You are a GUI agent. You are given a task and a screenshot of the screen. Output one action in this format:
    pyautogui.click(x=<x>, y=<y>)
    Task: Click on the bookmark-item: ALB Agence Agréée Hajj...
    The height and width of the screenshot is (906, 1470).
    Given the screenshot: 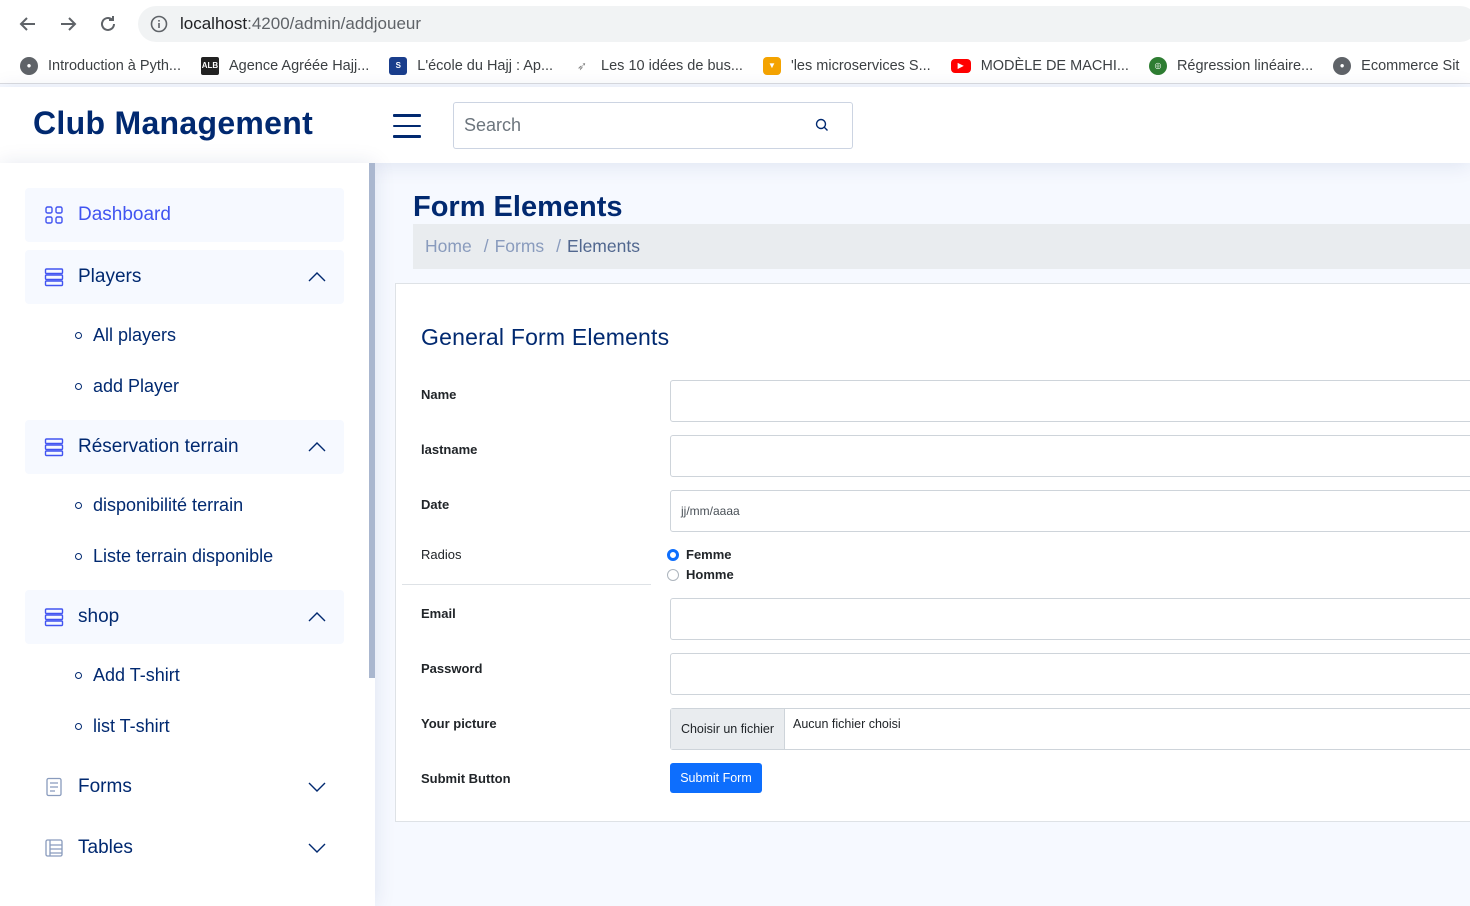 What is the action you would take?
    pyautogui.click(x=285, y=65)
    